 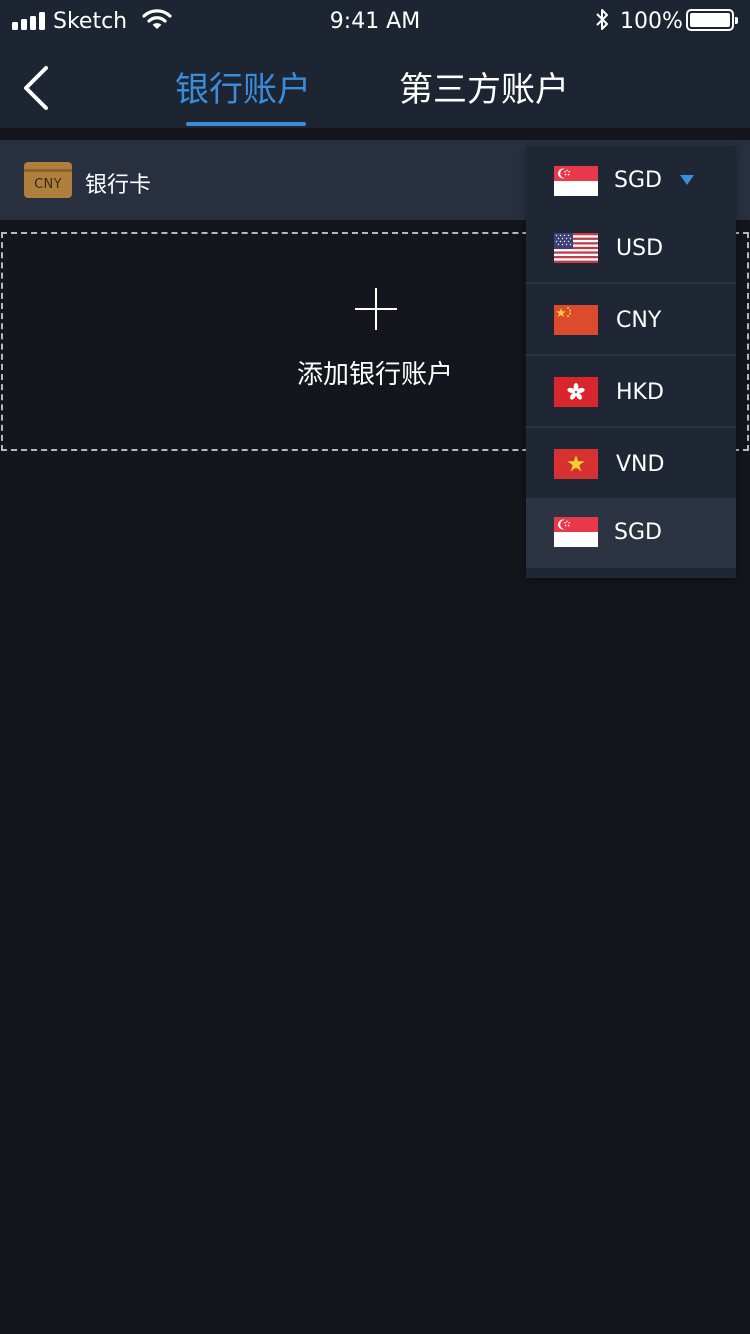 What do you see at coordinates (687, 180) in the screenshot?
I see `caret-down-icon` at bounding box center [687, 180].